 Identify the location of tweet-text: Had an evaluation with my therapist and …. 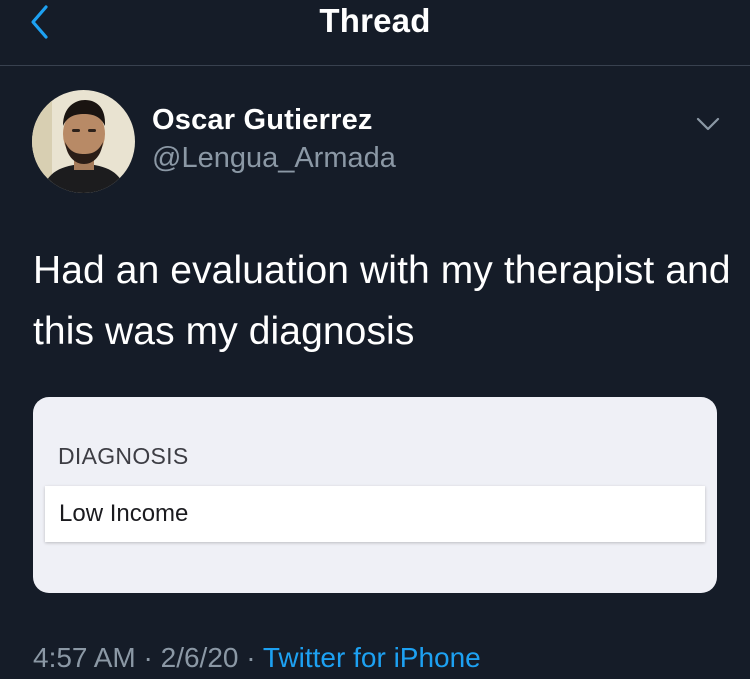
(382, 301).